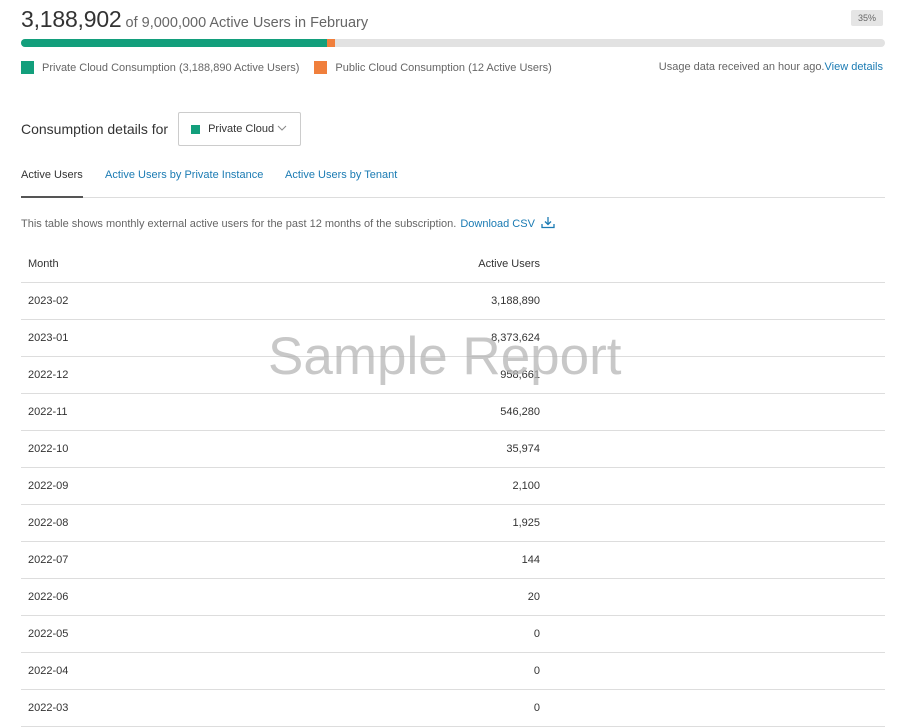  What do you see at coordinates (247, 23) in the screenshot?
I see `active-users-summary: of 9,000,000 Active Users in February` at bounding box center [247, 23].